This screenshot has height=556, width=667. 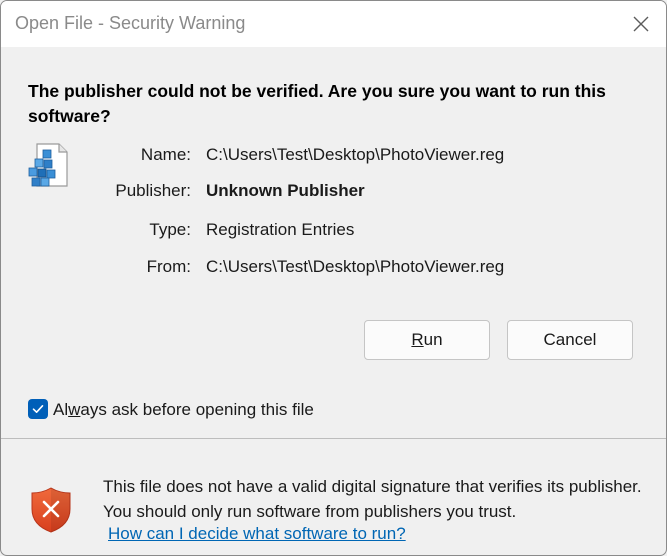 I want to click on always-ask-label: Always ask before opening this file, so click(x=183, y=410).